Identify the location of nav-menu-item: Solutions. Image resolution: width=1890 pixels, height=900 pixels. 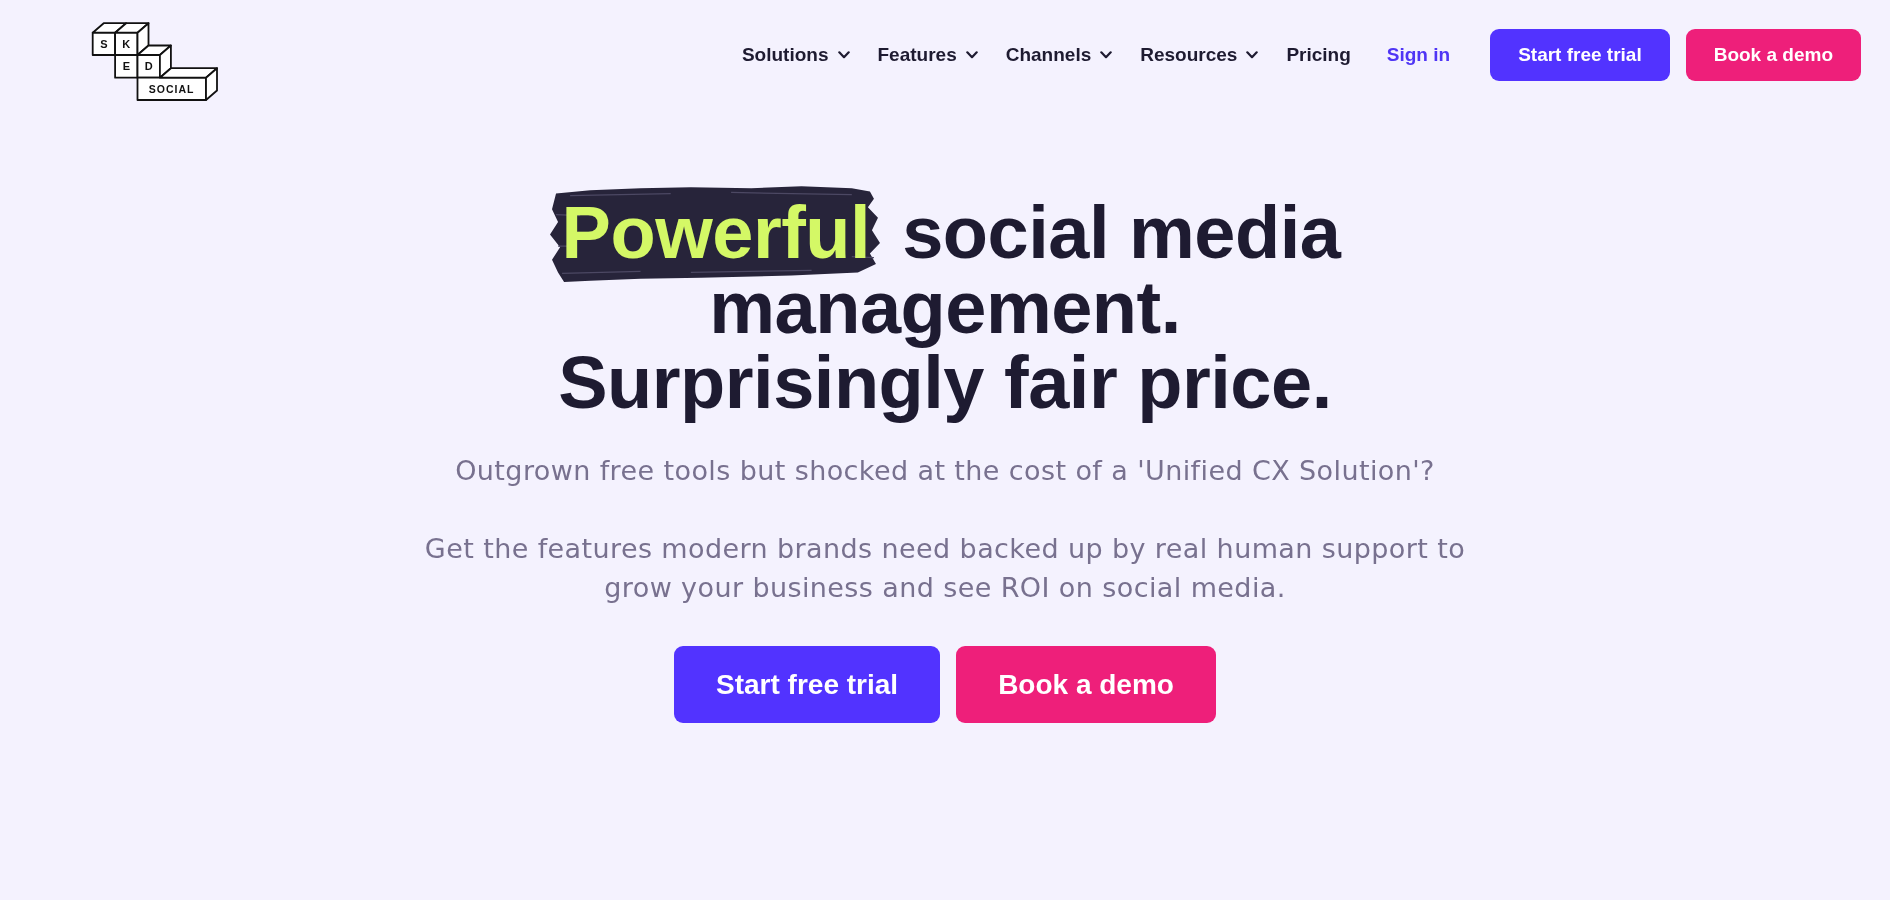
(795, 55).